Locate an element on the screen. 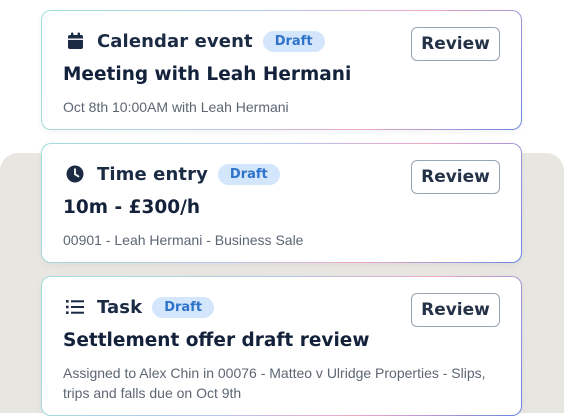 This screenshot has width=564, height=416. card-header: Time entry Draft is located at coordinates (173, 174).